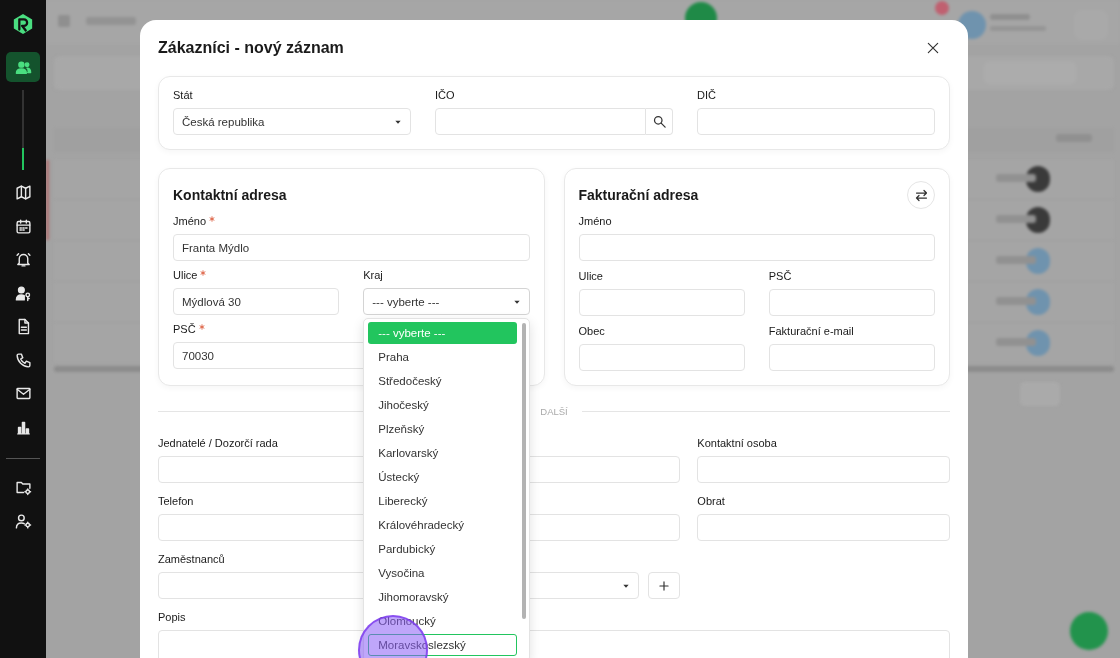 The width and height of the screenshot is (1120, 658). I want to click on users-icon, so click(23, 67).